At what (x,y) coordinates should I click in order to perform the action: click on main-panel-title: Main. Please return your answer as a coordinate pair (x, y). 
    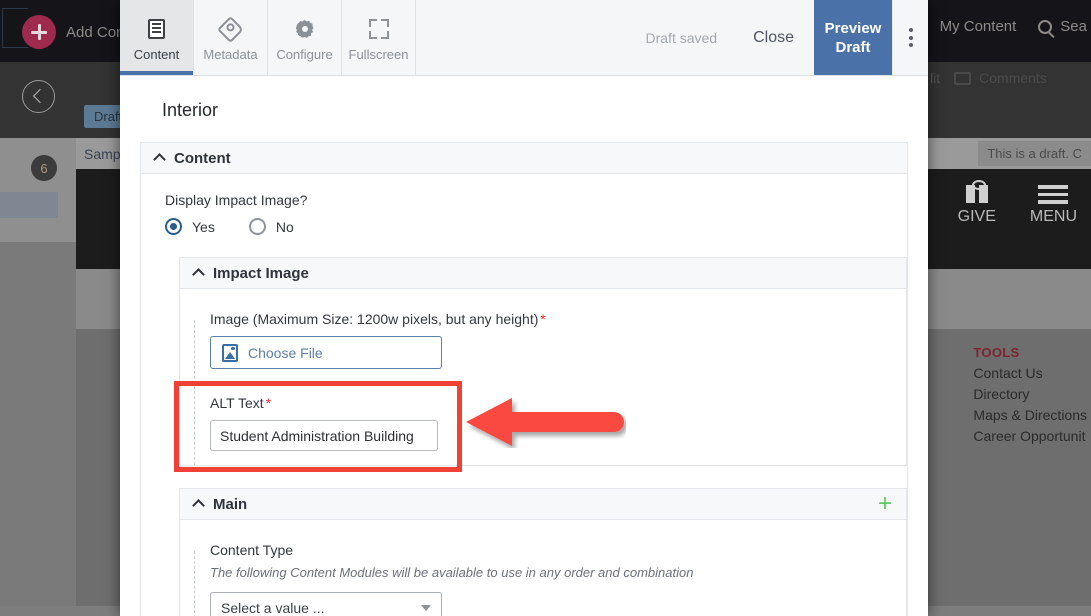
    Looking at the image, I should click on (230, 504).